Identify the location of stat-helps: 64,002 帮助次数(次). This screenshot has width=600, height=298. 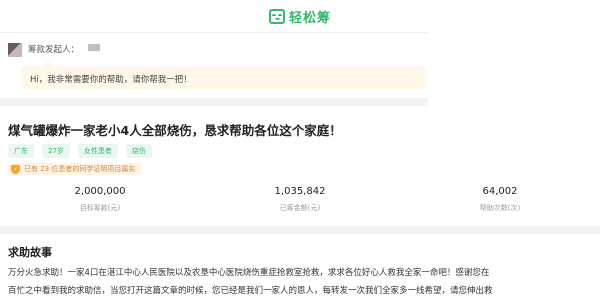
(500, 199).